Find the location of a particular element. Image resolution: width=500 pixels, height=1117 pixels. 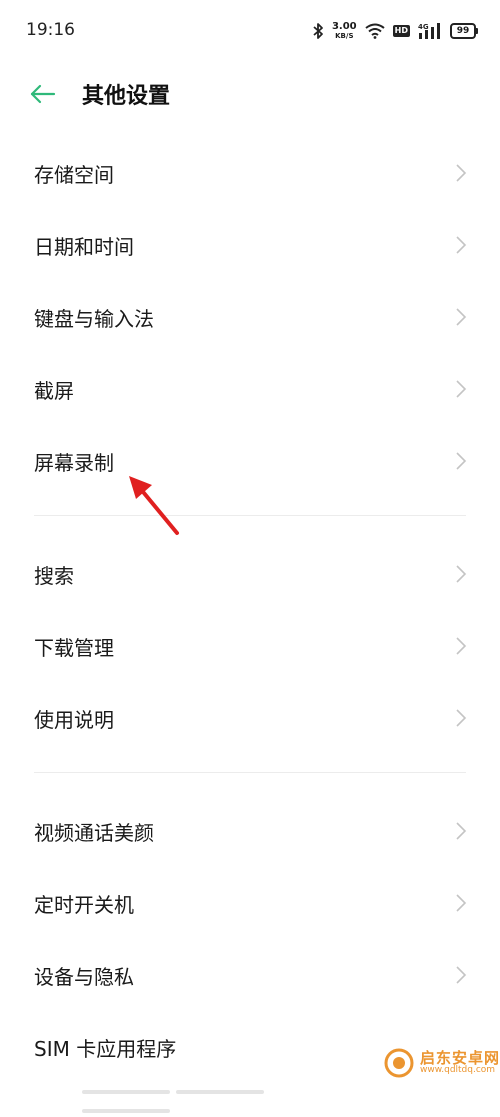

settings-item-device-privacy: 设备与隐私 is located at coordinates (250, 975).